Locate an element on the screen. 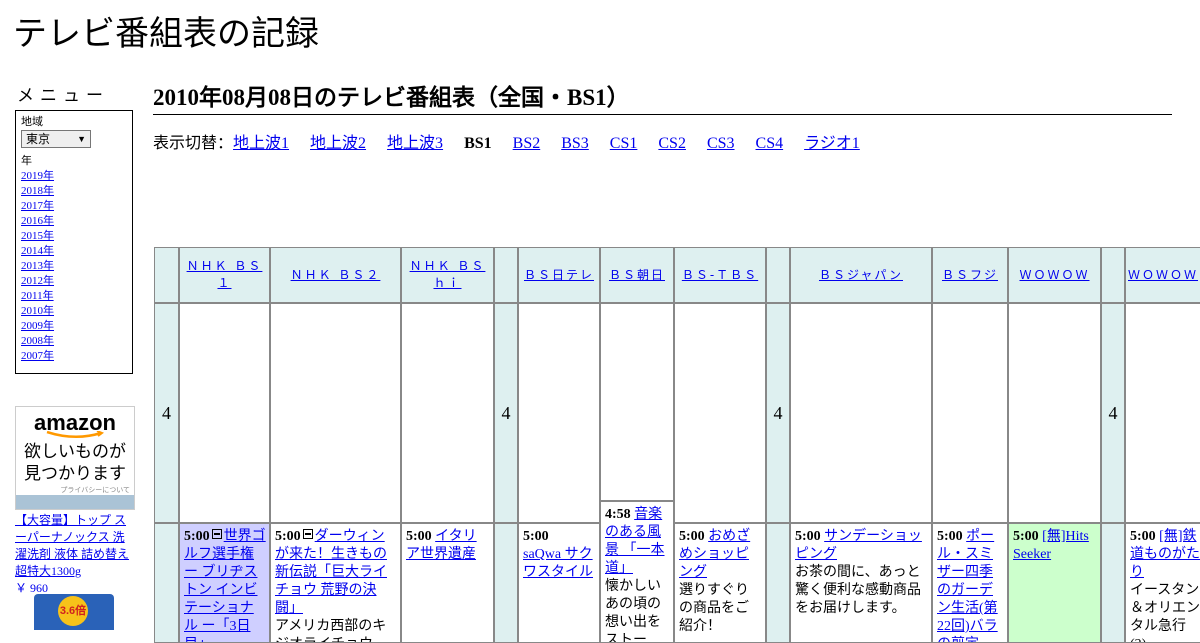  ad-product-link: 【大容量】トップ スーパーナノックス 洗濯洗剤 液体 詰め替え 超特大1300g is located at coordinates (72, 545).